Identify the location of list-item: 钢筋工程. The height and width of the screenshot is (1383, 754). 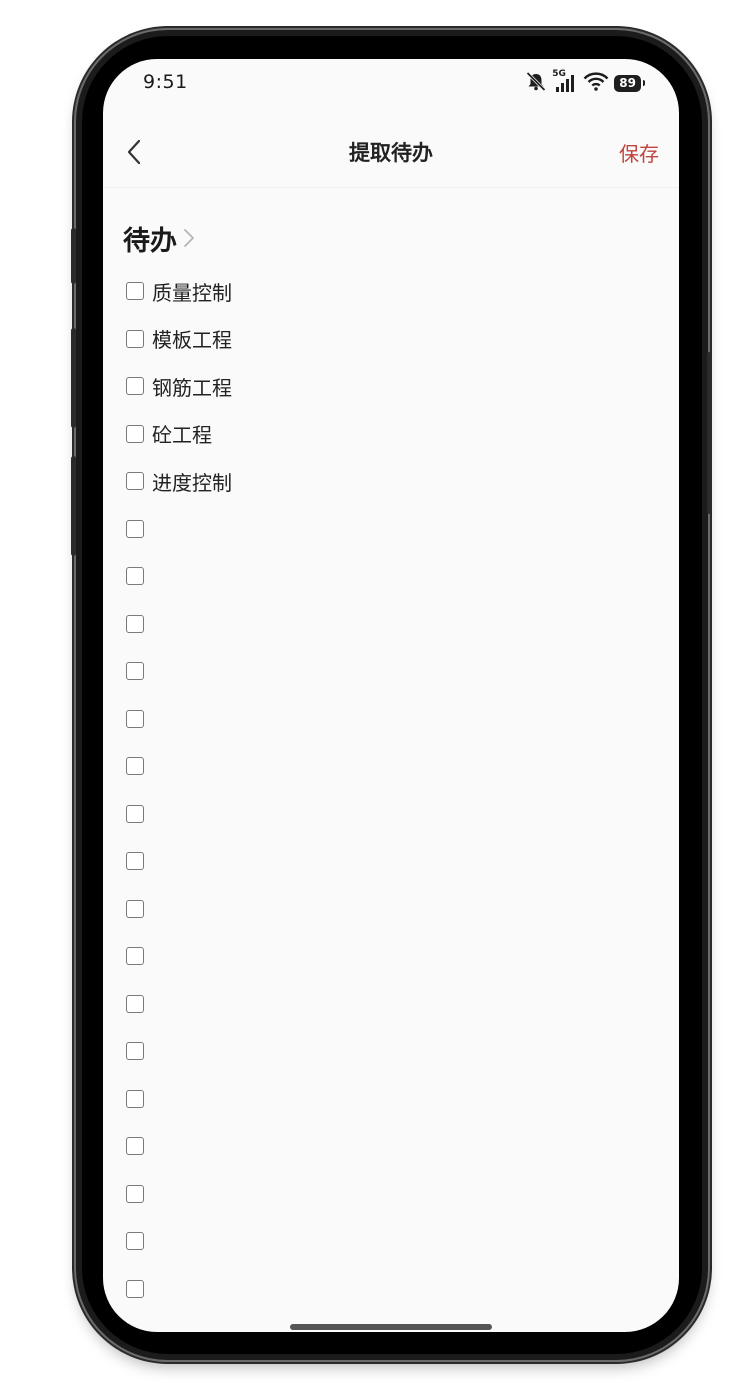
(179, 386).